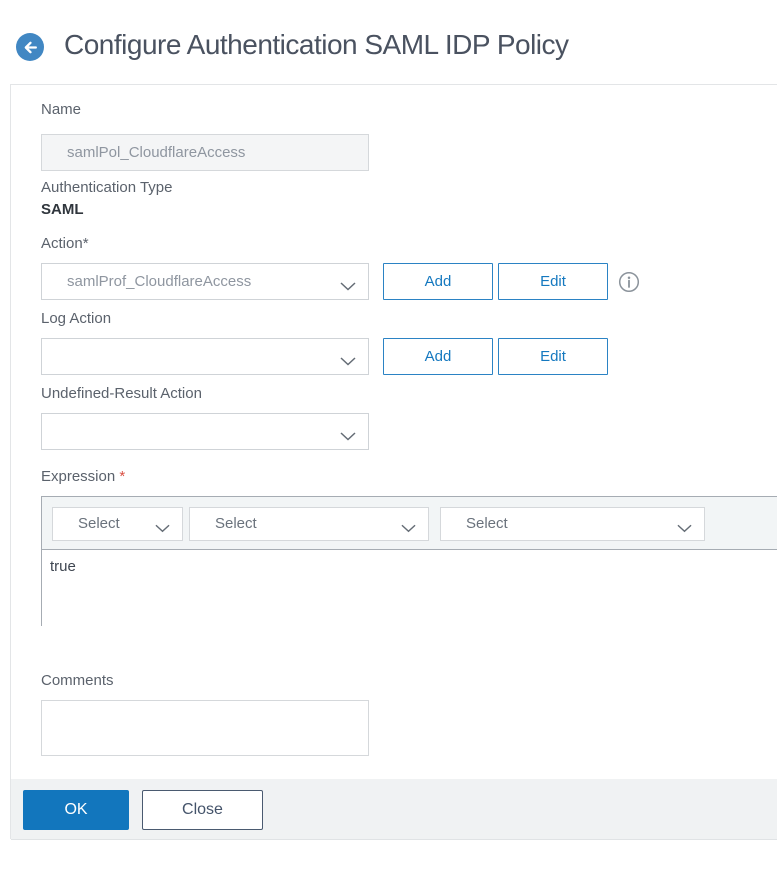 Image resolution: width=777 pixels, height=877 pixels. What do you see at coordinates (202, 810) in the screenshot?
I see `close-button: Close` at bounding box center [202, 810].